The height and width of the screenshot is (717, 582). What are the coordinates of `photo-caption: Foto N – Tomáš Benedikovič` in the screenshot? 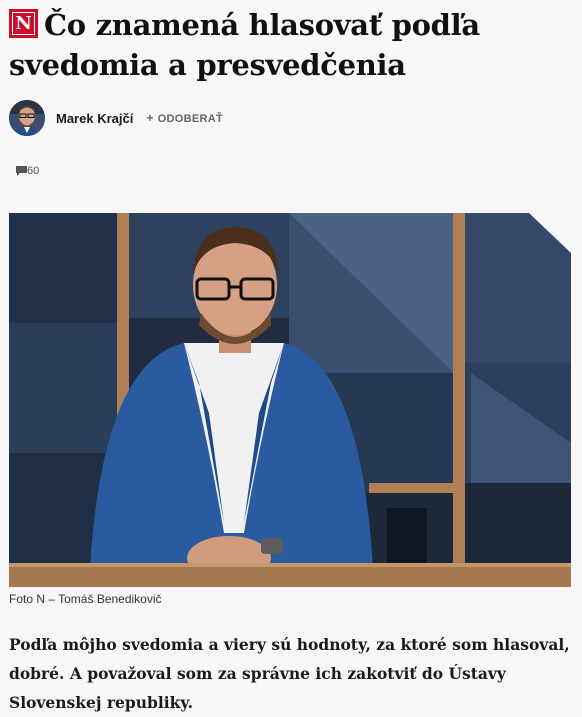 It's located at (85, 599).